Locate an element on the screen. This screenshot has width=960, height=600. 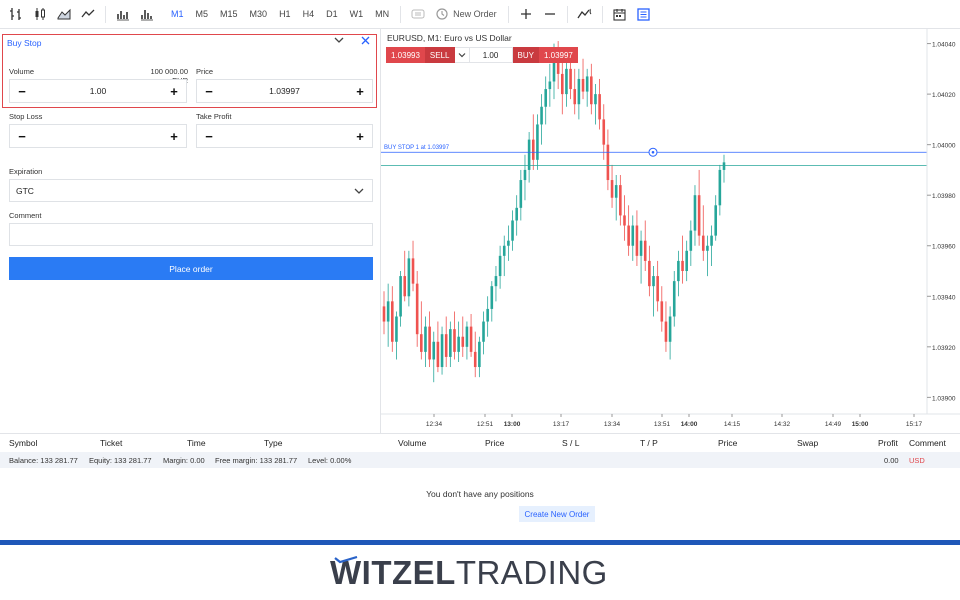
volume-stepper: − 1.00 + is located at coordinates (98, 91).